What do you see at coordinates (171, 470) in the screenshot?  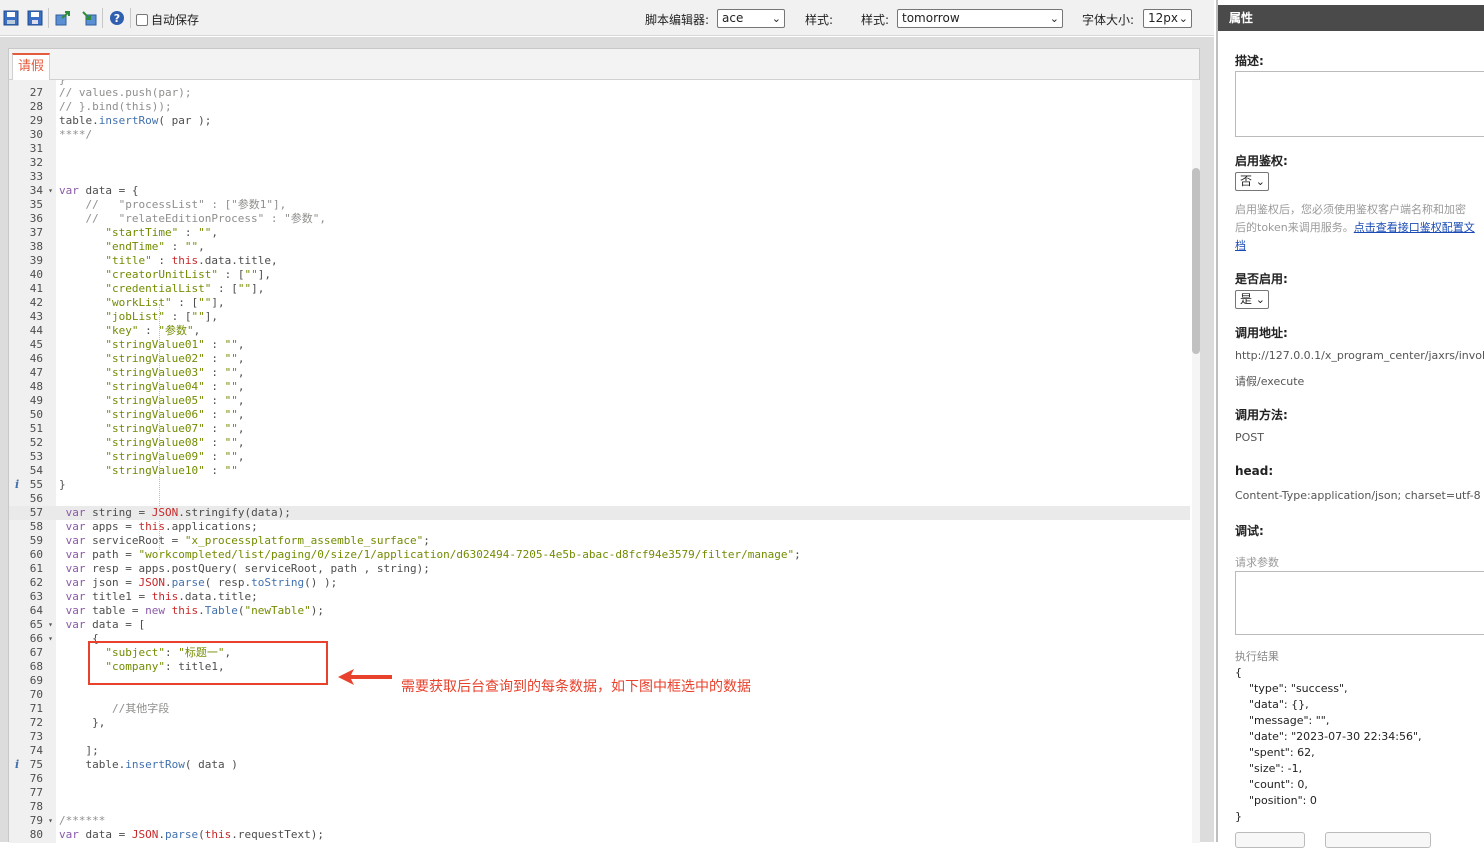 I see `code-line: "stringValue10" : ""` at bounding box center [171, 470].